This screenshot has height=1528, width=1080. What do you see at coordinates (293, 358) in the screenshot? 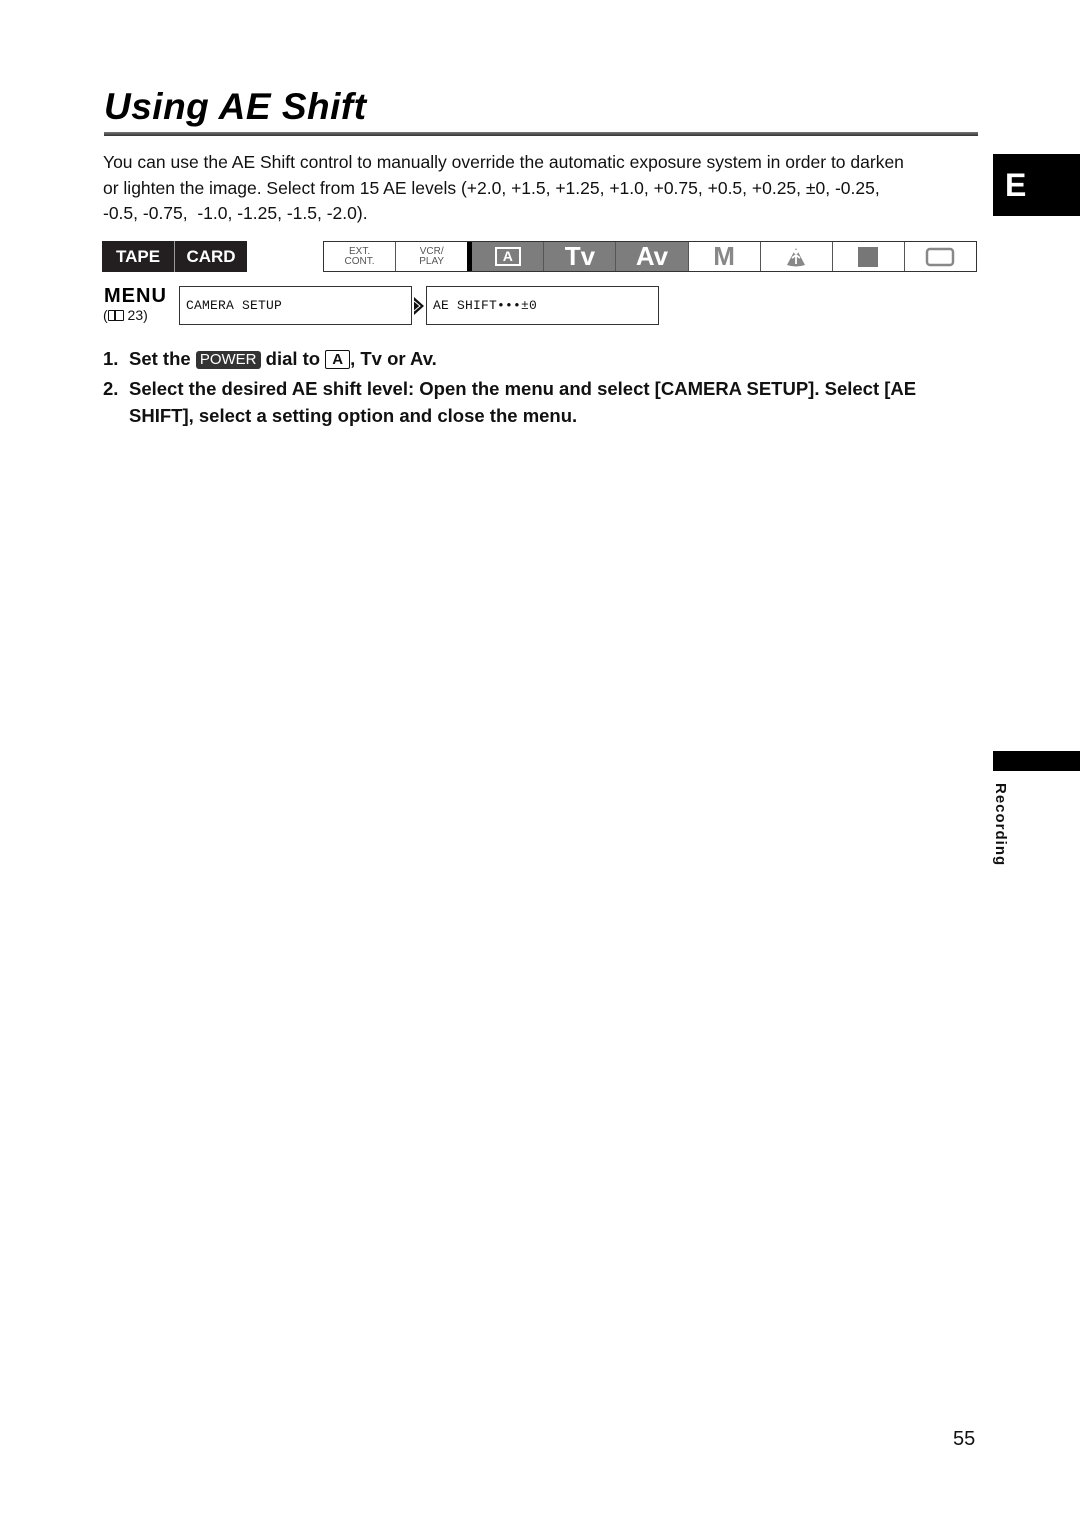
I see `step-text: dial to` at bounding box center [293, 358].